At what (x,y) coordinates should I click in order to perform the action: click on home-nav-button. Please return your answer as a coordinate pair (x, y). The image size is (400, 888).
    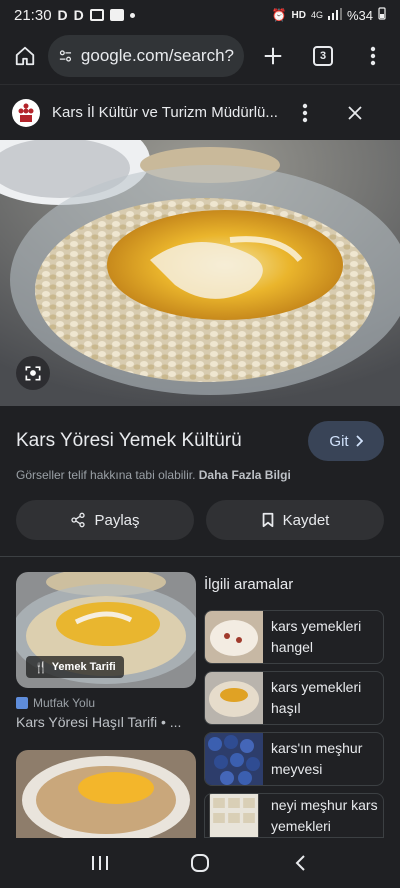
    Looking at the image, I should click on (200, 863).